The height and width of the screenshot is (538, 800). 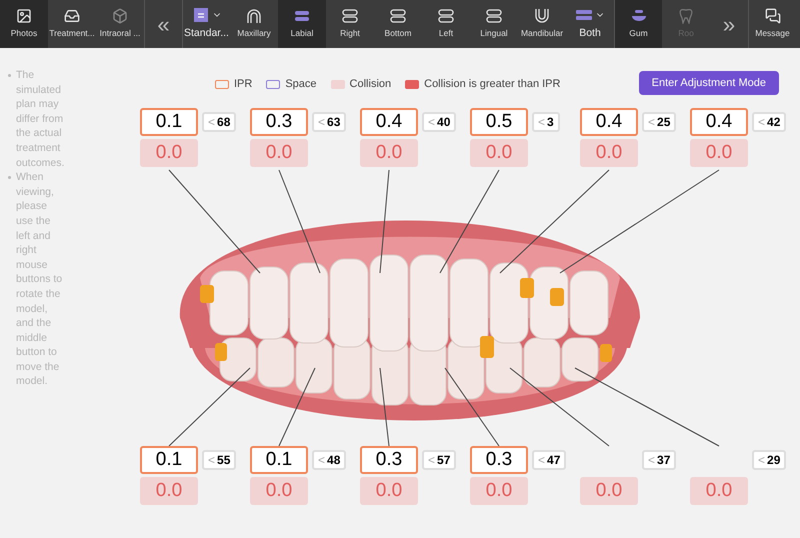 What do you see at coordinates (638, 24) in the screenshot?
I see `toolbar-button: Gum` at bounding box center [638, 24].